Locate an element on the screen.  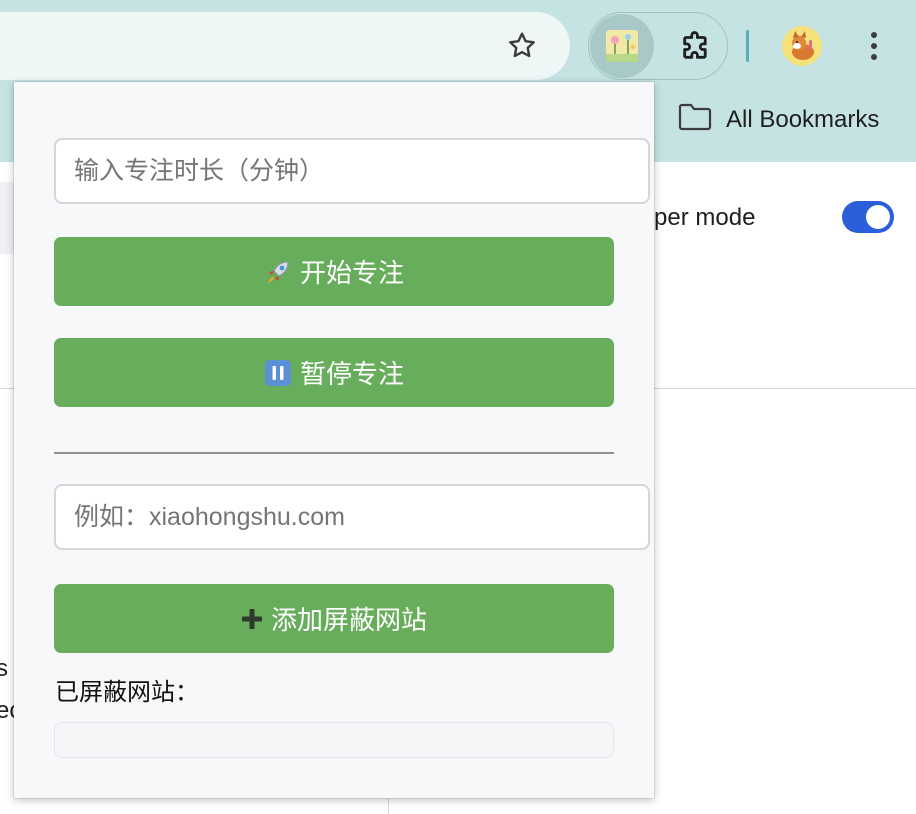
start-focus-button: 开始专注 is located at coordinates (334, 271).